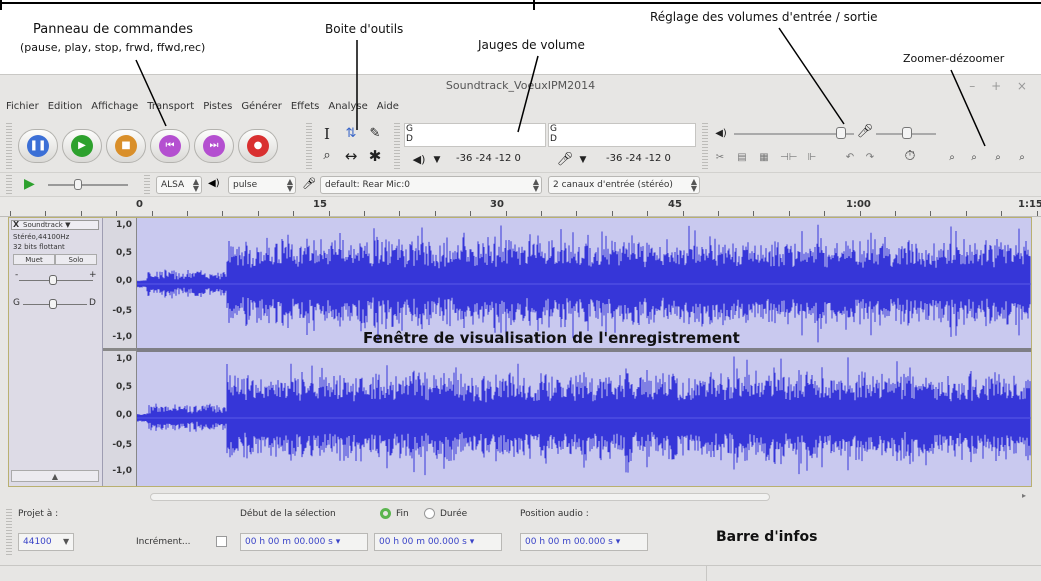 Image resolution: width=1041 pixels, height=581 pixels. Describe the element at coordinates (9, 185) in the screenshot. I see `device-grip` at that location.